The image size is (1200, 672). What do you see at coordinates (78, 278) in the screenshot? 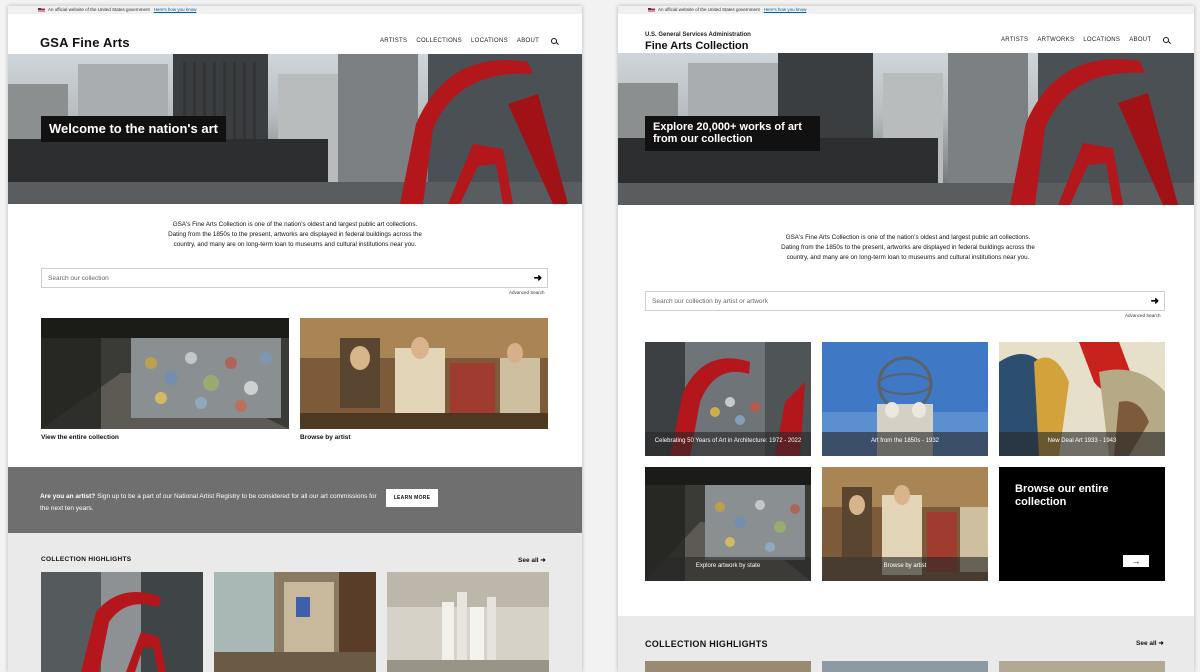
I see `search-placeholder: Search our collection` at bounding box center [78, 278].